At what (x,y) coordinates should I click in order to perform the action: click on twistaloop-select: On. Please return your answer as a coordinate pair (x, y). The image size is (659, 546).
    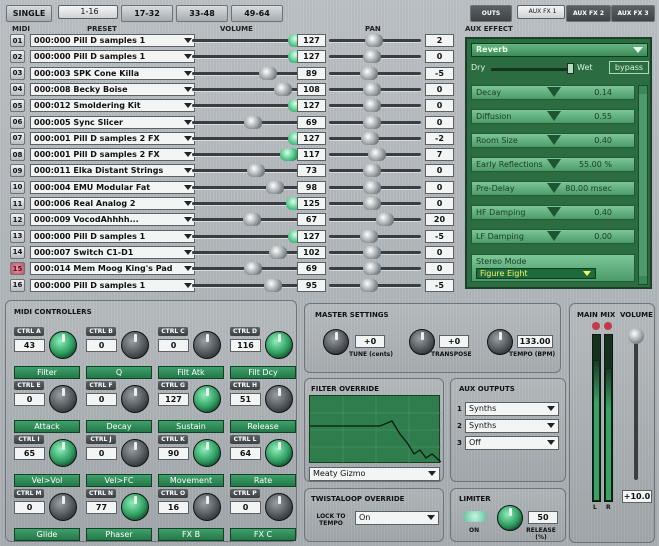
    Looking at the image, I should click on (397, 518).